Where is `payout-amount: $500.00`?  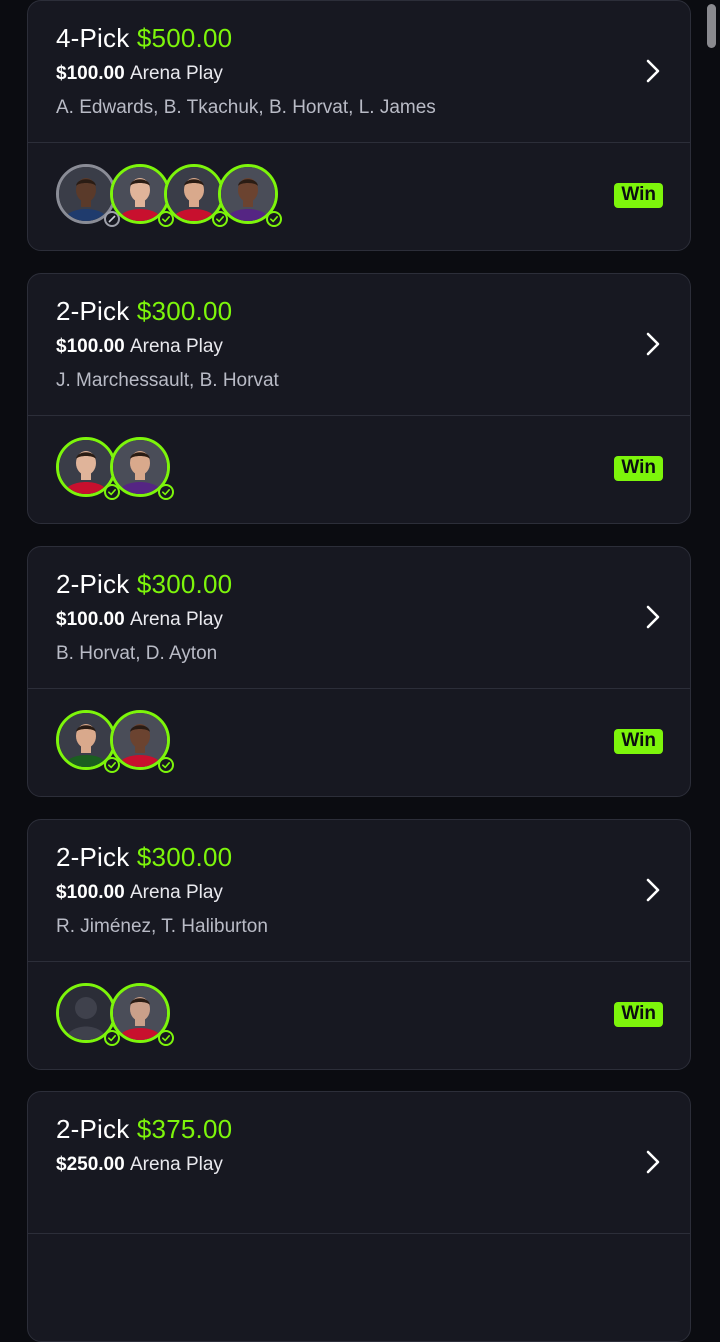
payout-amount: $500.00 is located at coordinates (184, 38).